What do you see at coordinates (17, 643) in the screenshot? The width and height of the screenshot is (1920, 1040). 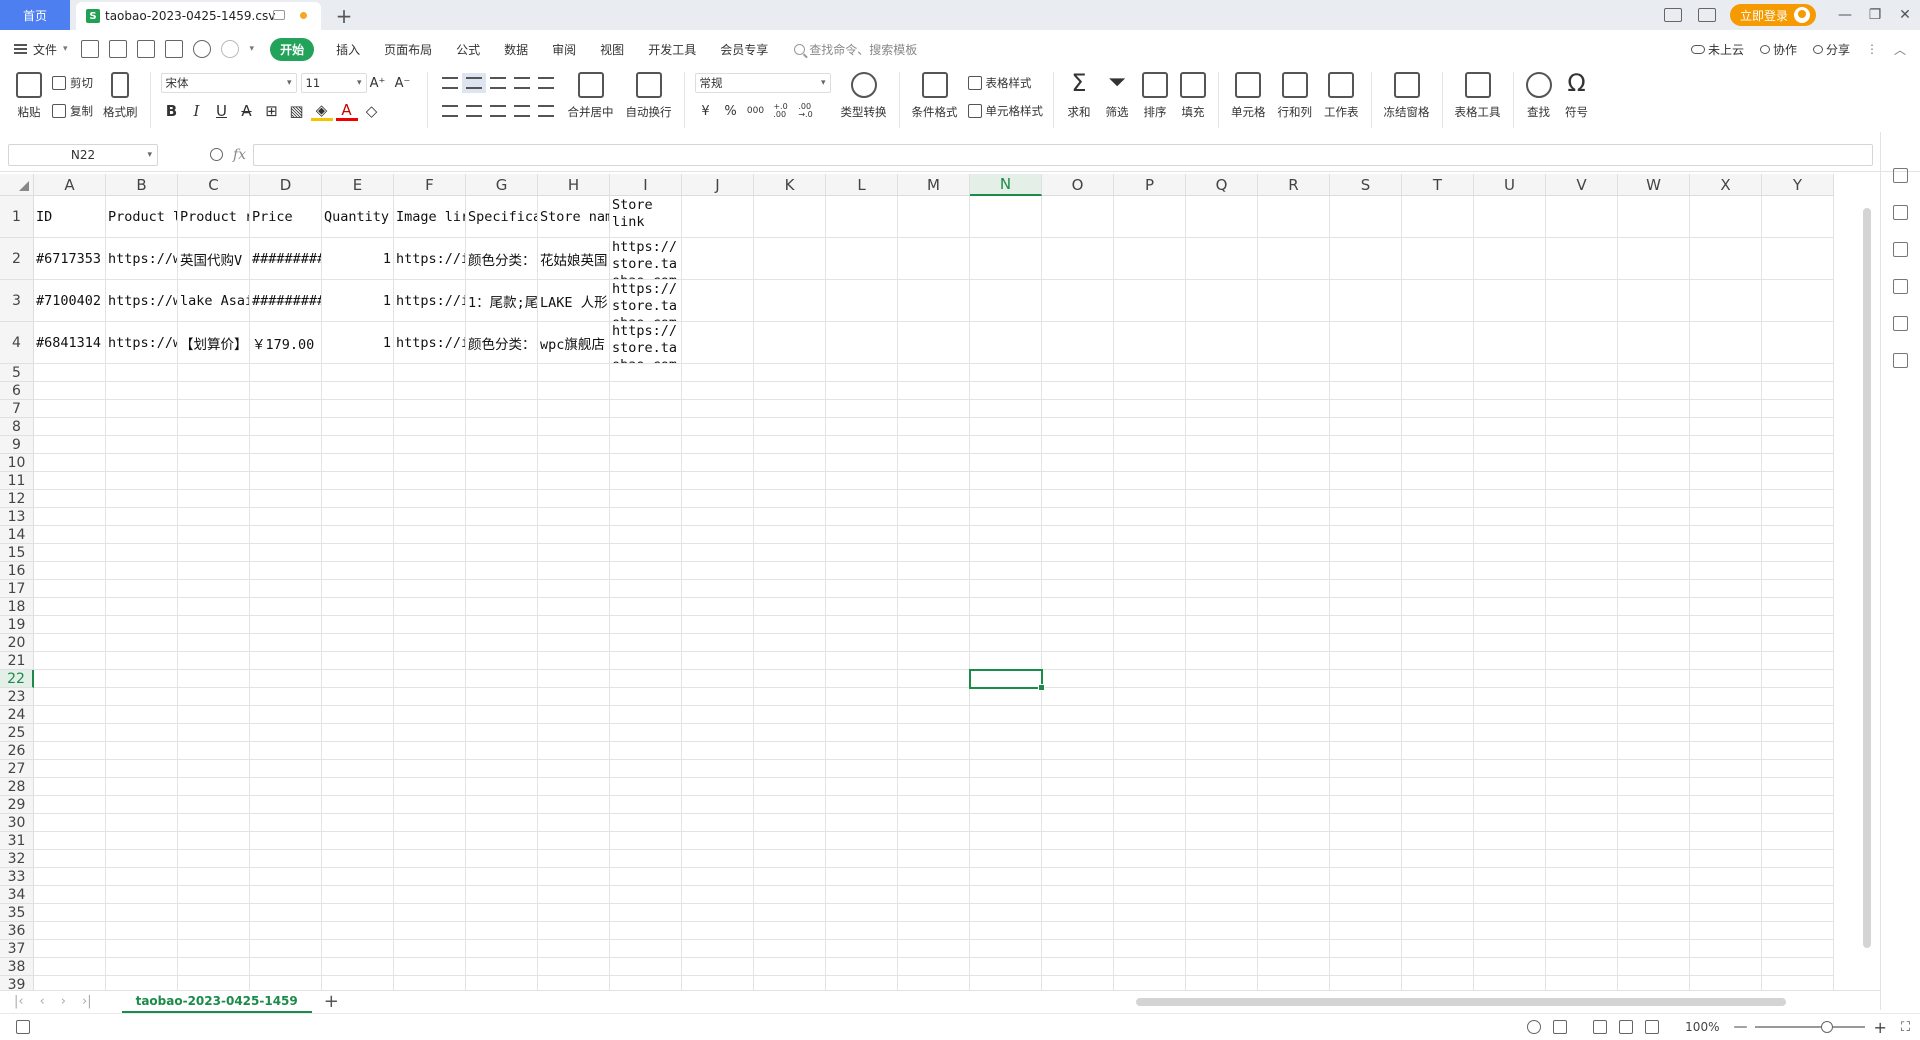 I see `row-header: 20` at bounding box center [17, 643].